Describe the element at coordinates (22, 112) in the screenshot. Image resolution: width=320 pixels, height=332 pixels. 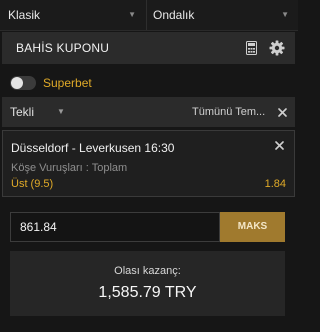
I see `bet-type-select: Tekli` at that location.